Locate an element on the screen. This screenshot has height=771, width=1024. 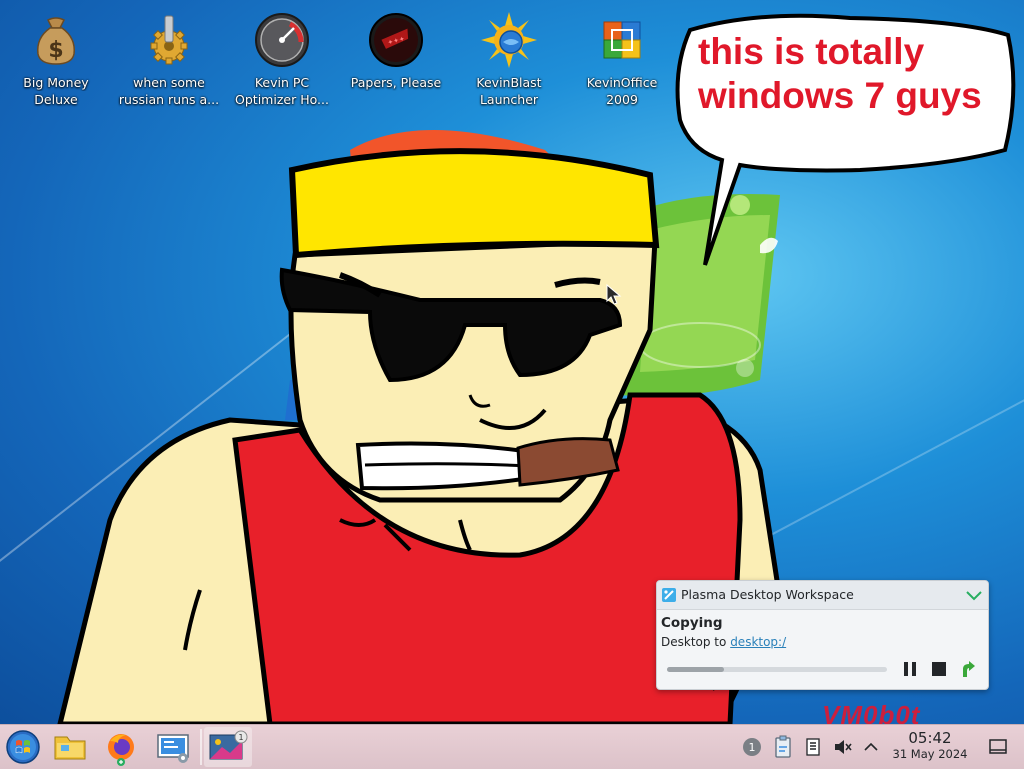
icon-label: Kevin PC is located at coordinates (282, 82).